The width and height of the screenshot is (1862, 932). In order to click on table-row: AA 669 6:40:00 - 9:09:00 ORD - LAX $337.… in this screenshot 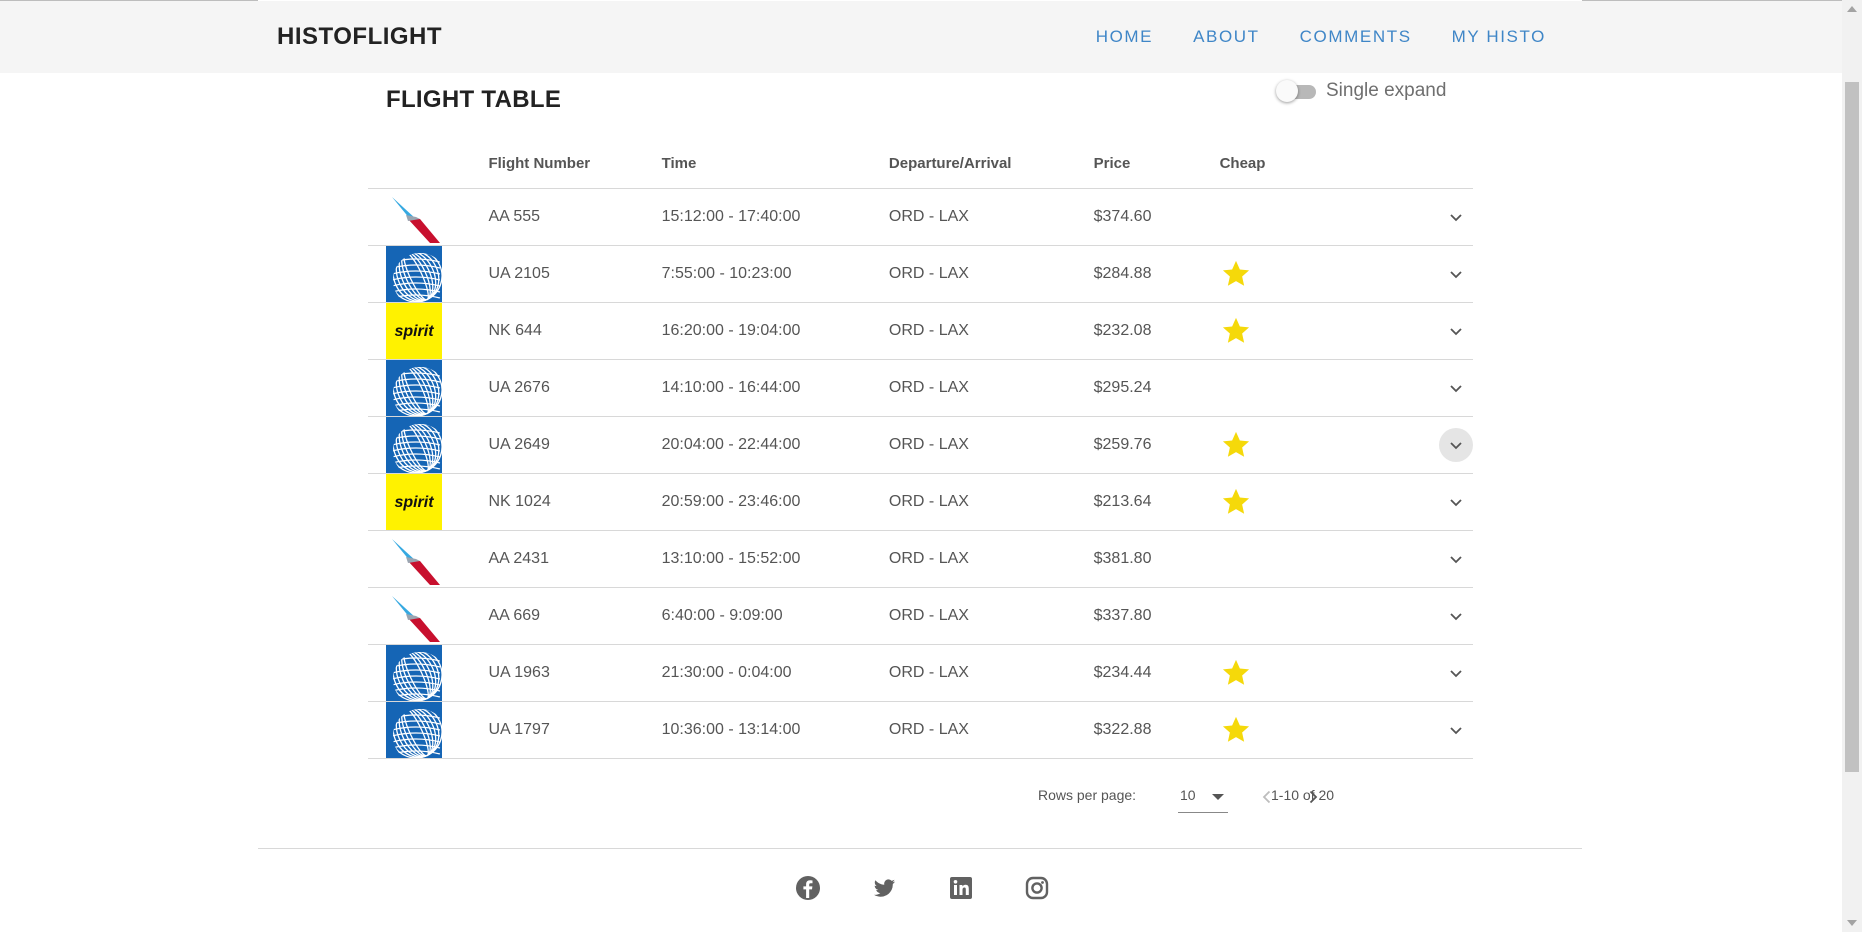, I will do `click(920, 616)`.